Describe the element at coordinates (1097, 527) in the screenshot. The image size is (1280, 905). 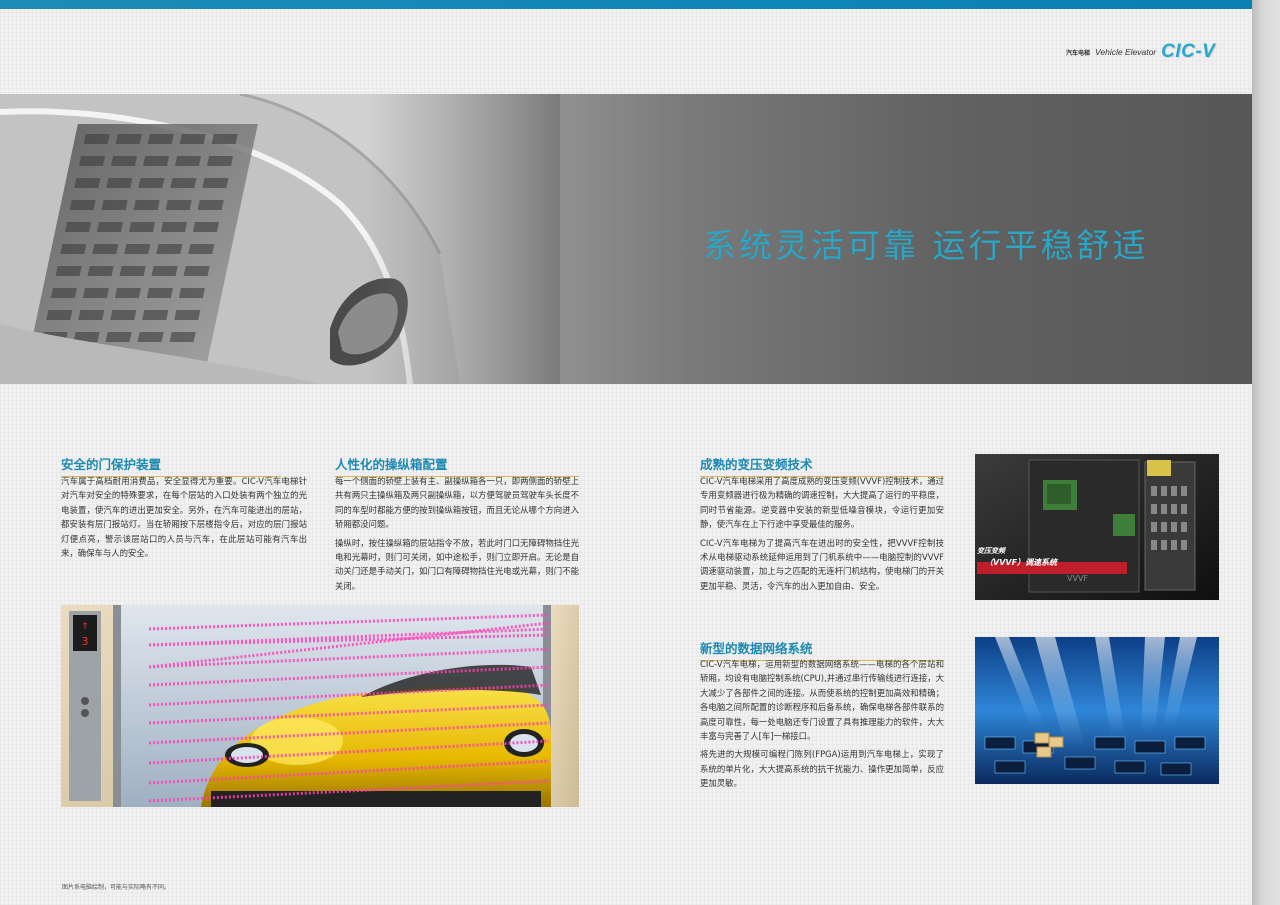
I see `vvvf-control-board-photo: VVVF 变压变频 （VVVF）调速系统` at that location.